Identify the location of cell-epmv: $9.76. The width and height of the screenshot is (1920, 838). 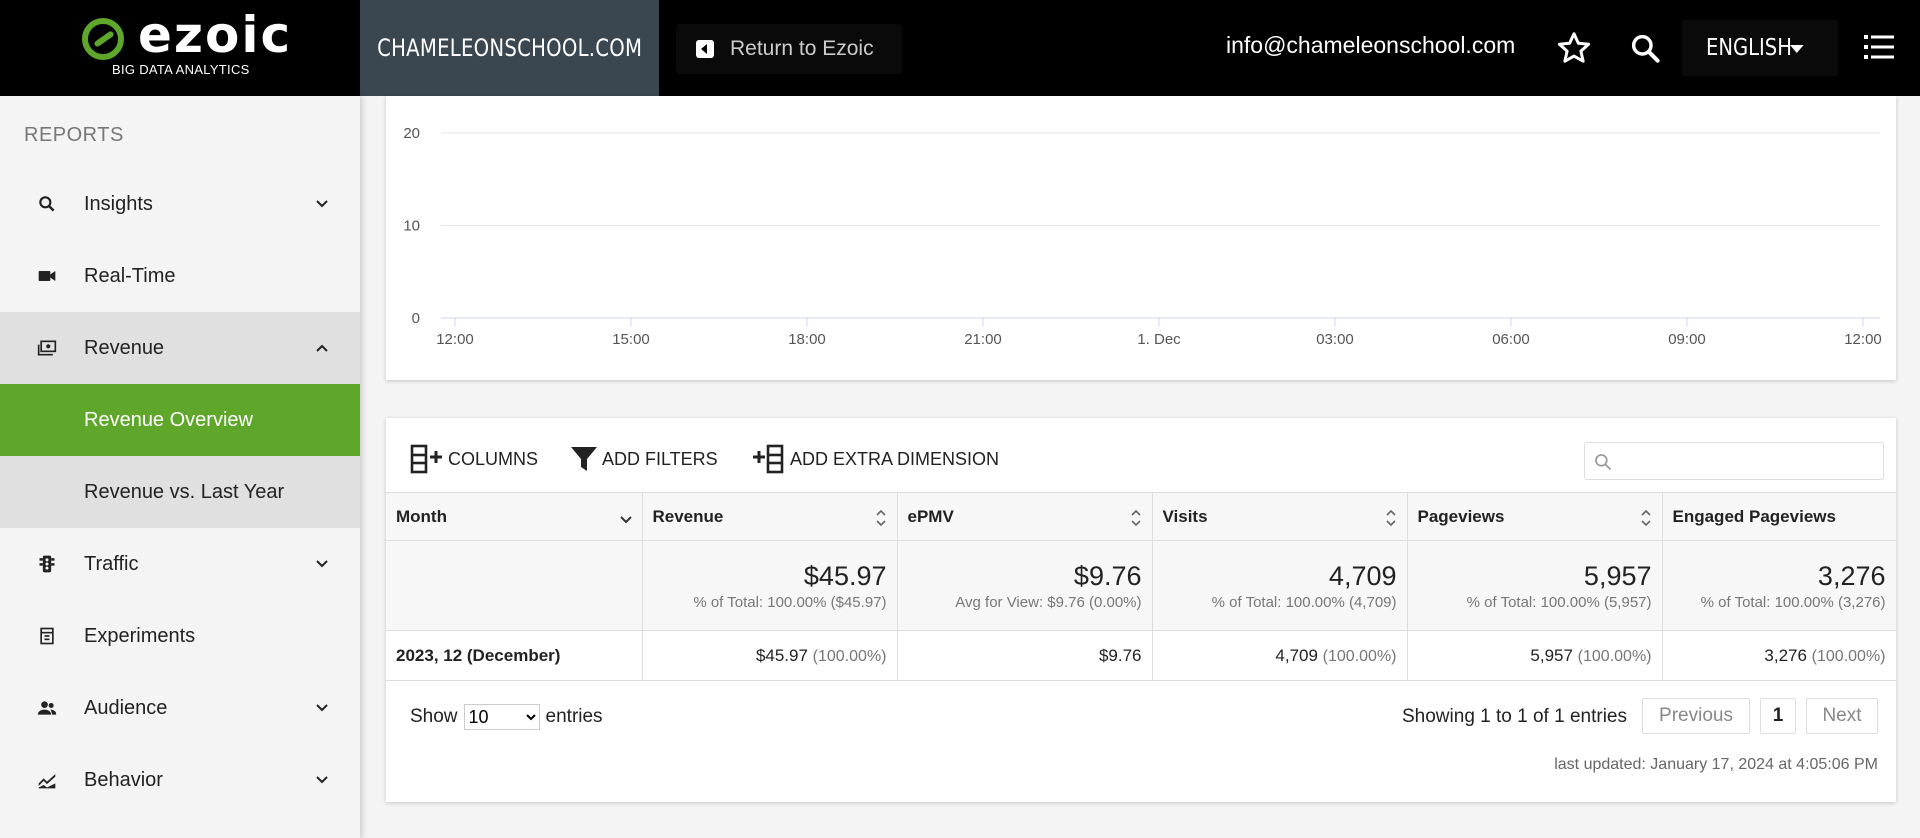
(1025, 655).